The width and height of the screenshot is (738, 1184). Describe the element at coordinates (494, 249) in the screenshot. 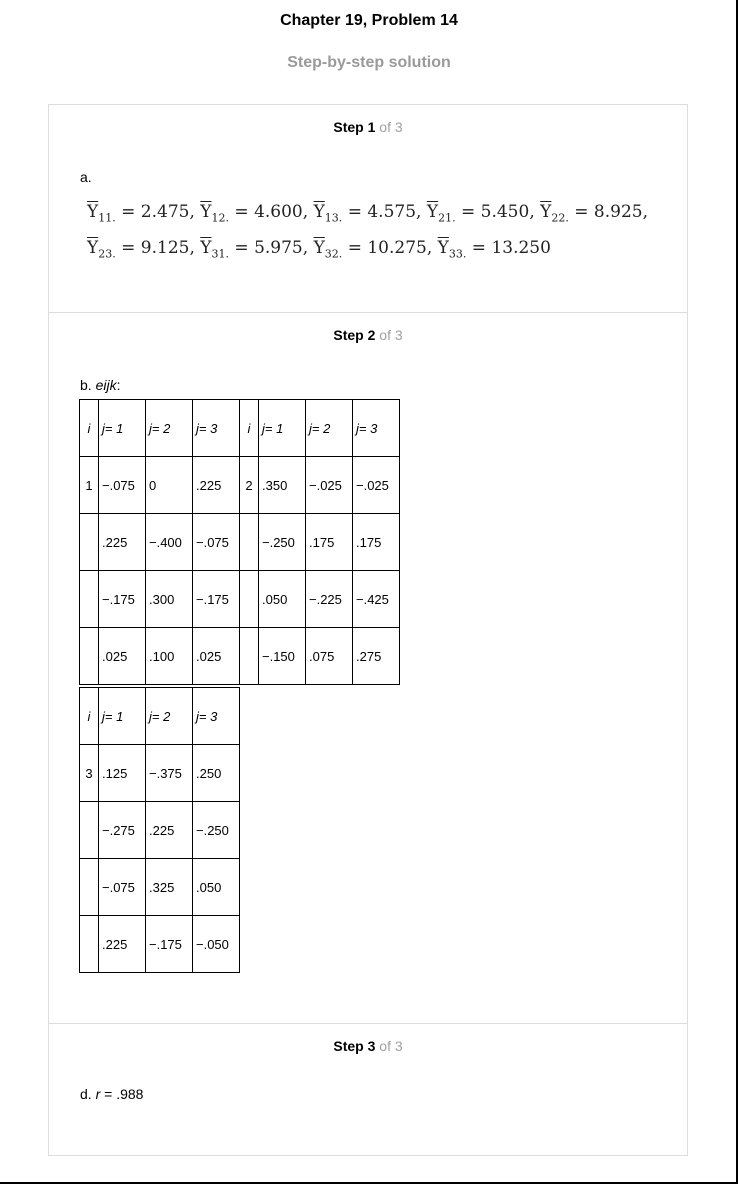

I see `mean-33: Y33. = 13.250` at that location.